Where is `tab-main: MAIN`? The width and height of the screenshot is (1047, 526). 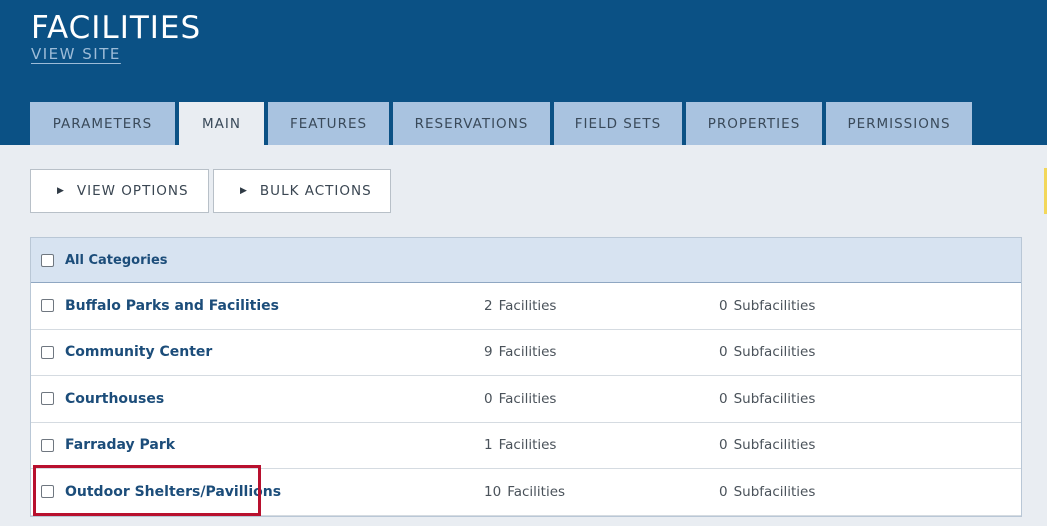
tab-main: MAIN is located at coordinates (221, 123).